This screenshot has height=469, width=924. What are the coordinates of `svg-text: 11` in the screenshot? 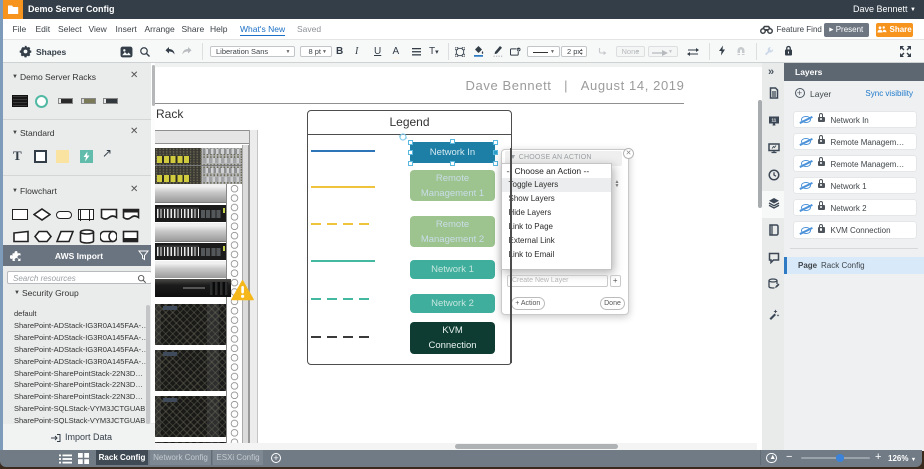 It's located at (773, 120).